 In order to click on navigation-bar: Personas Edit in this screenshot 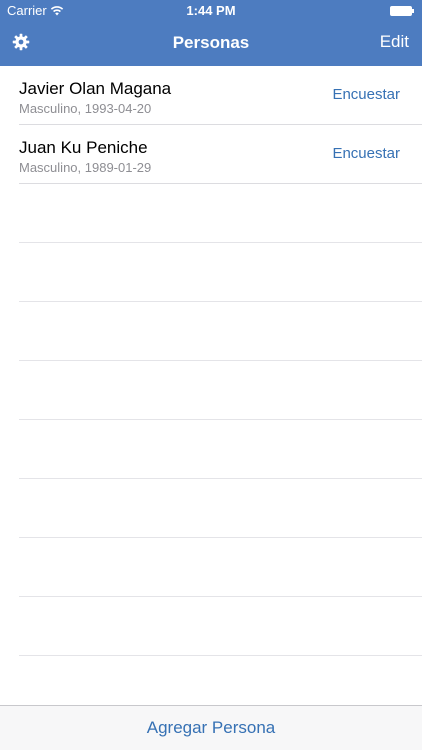, I will do `click(211, 44)`.